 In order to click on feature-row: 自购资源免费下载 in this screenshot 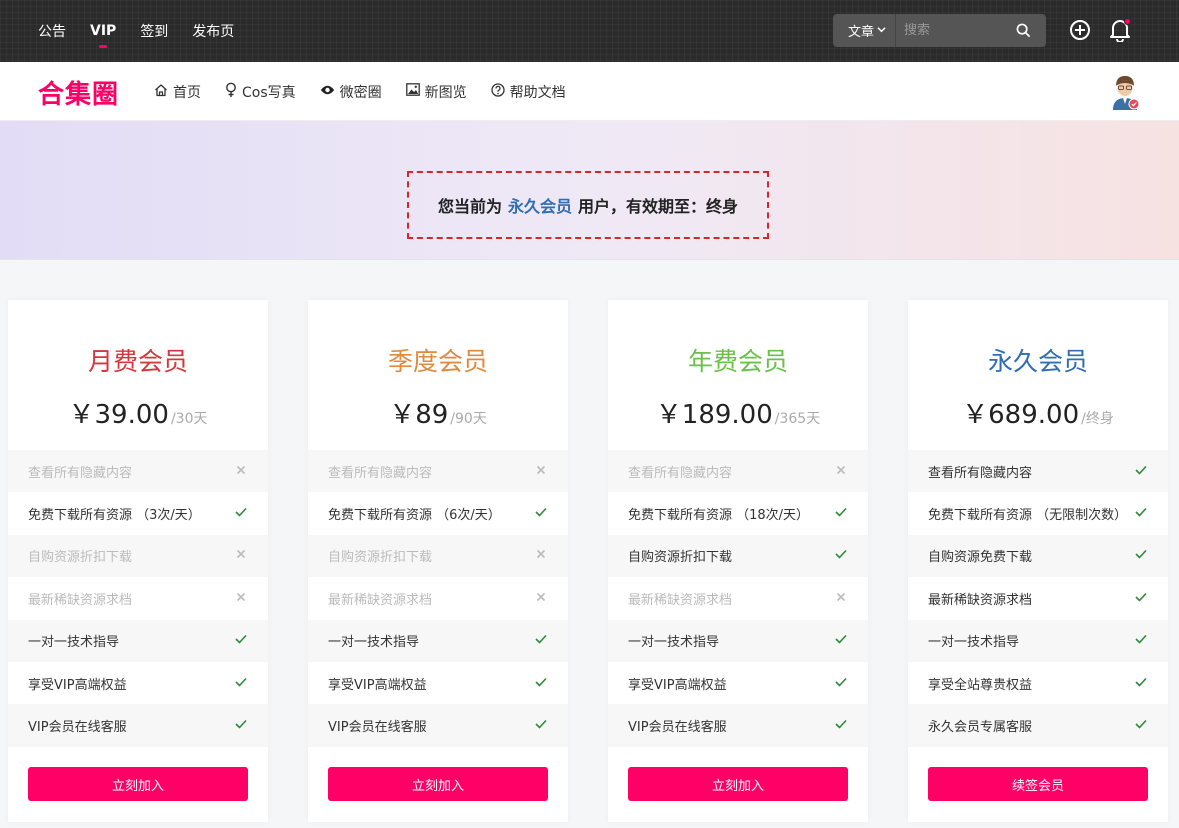, I will do `click(1038, 556)`.